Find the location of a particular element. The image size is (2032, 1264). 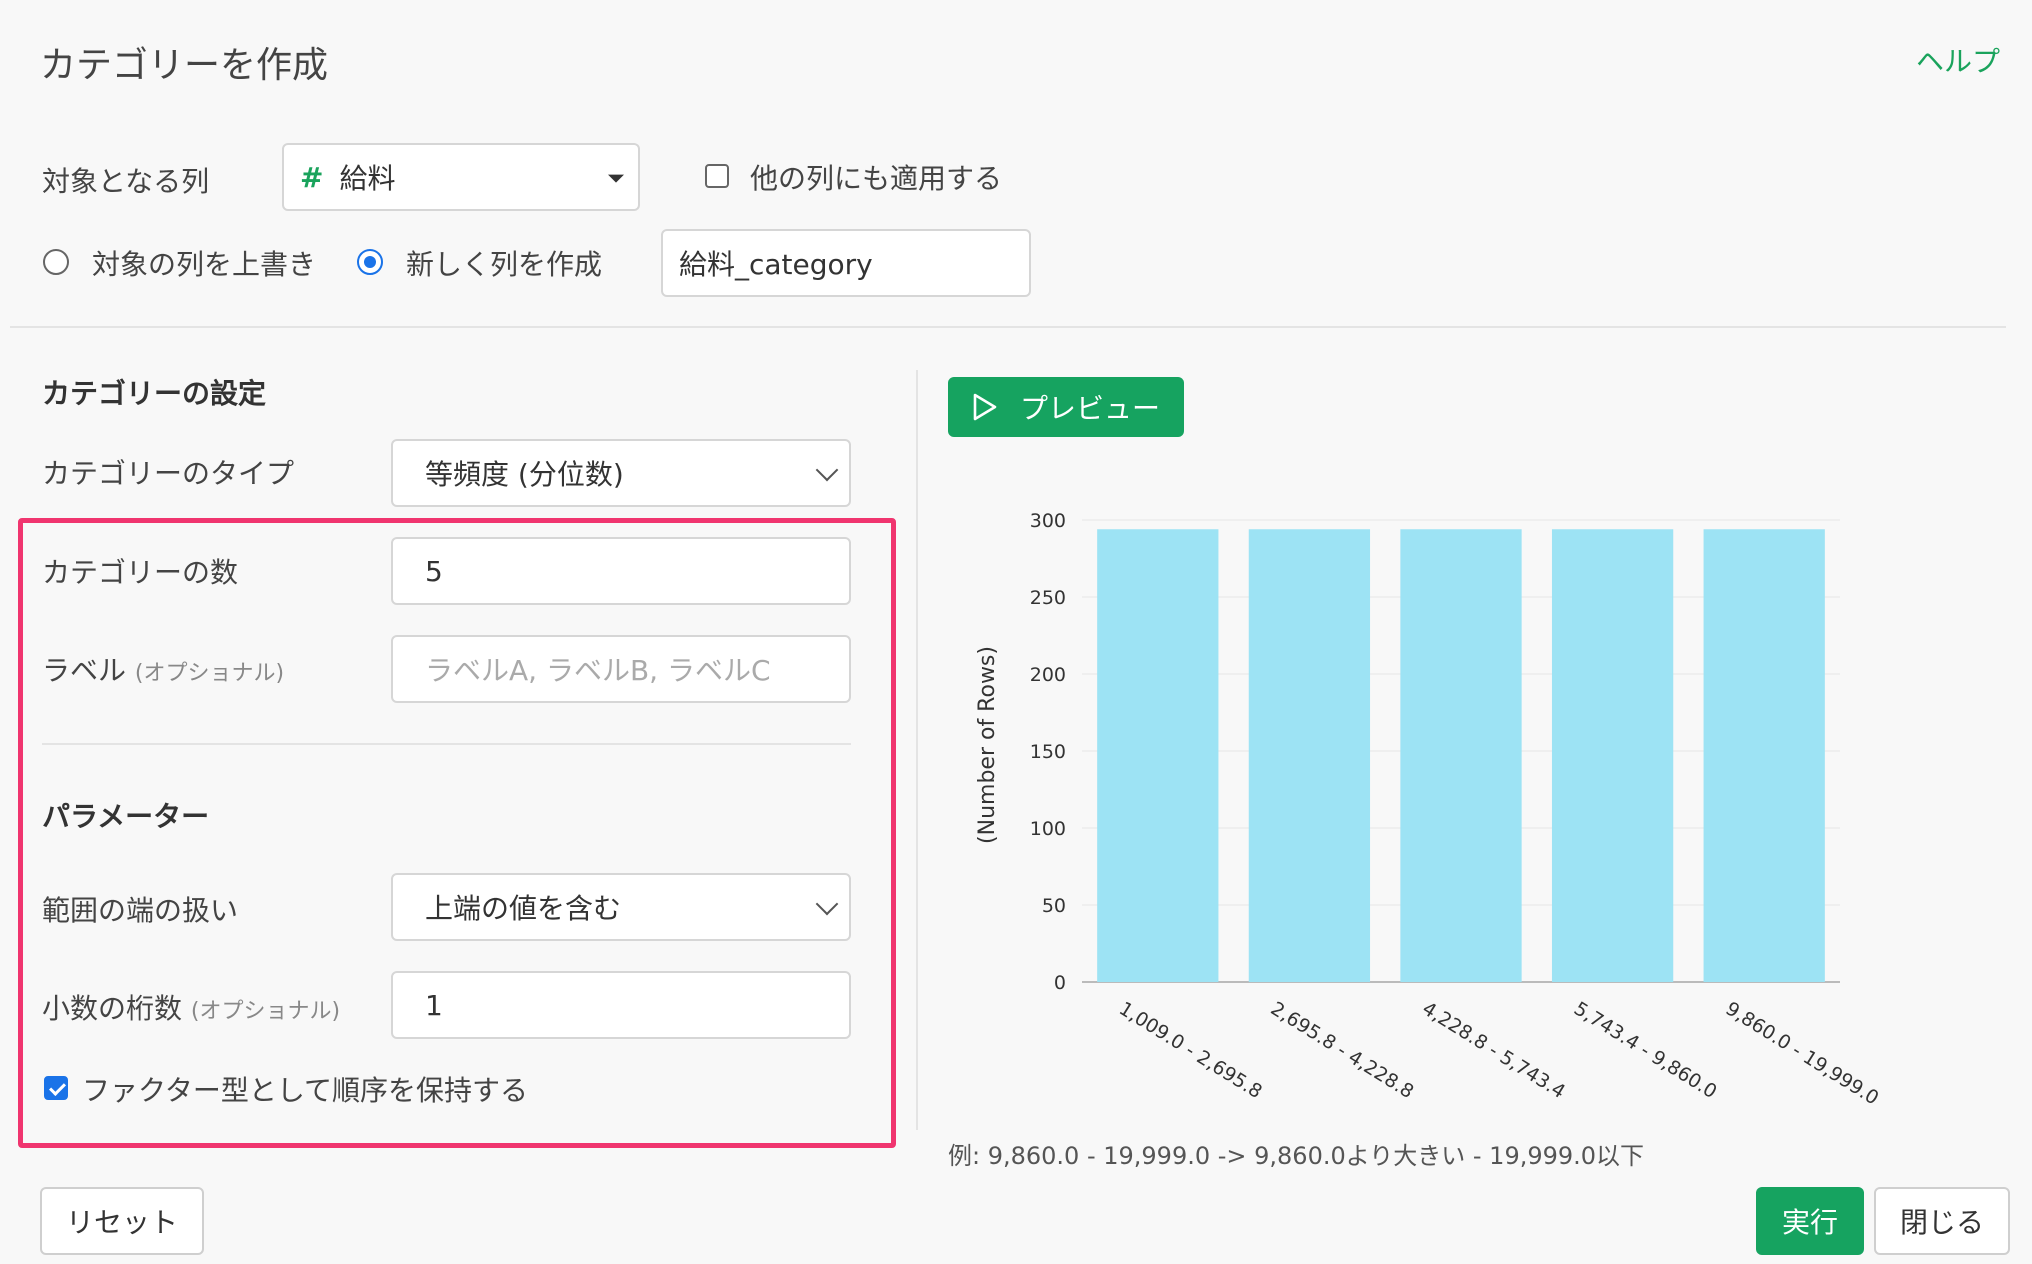

category-count-input: 5 is located at coordinates (621, 571).